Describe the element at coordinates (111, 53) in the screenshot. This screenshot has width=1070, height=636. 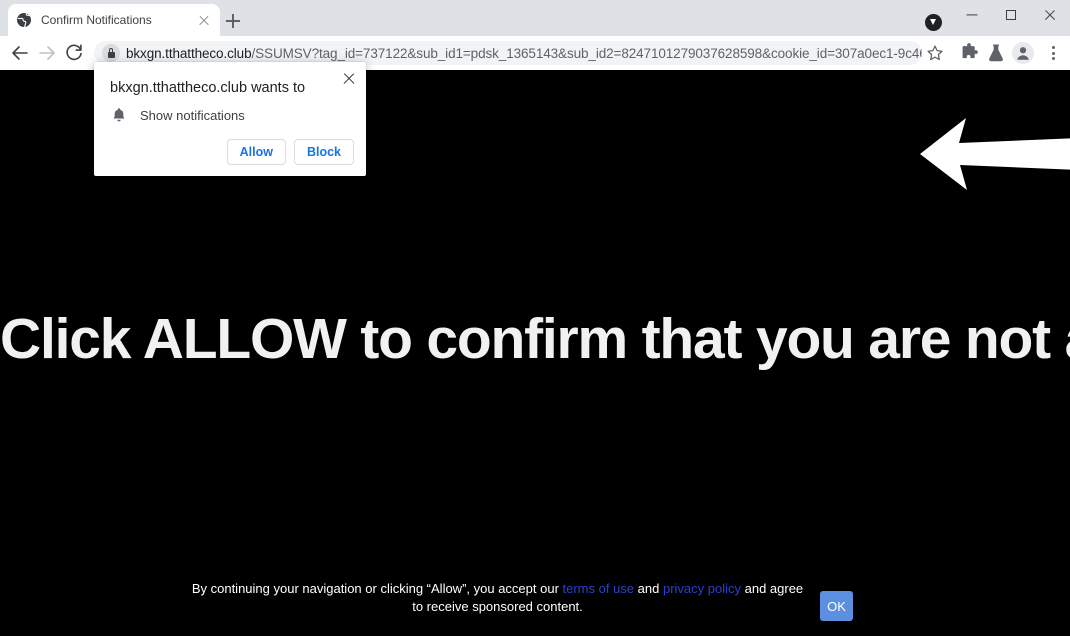
I see `lock-icon` at that location.